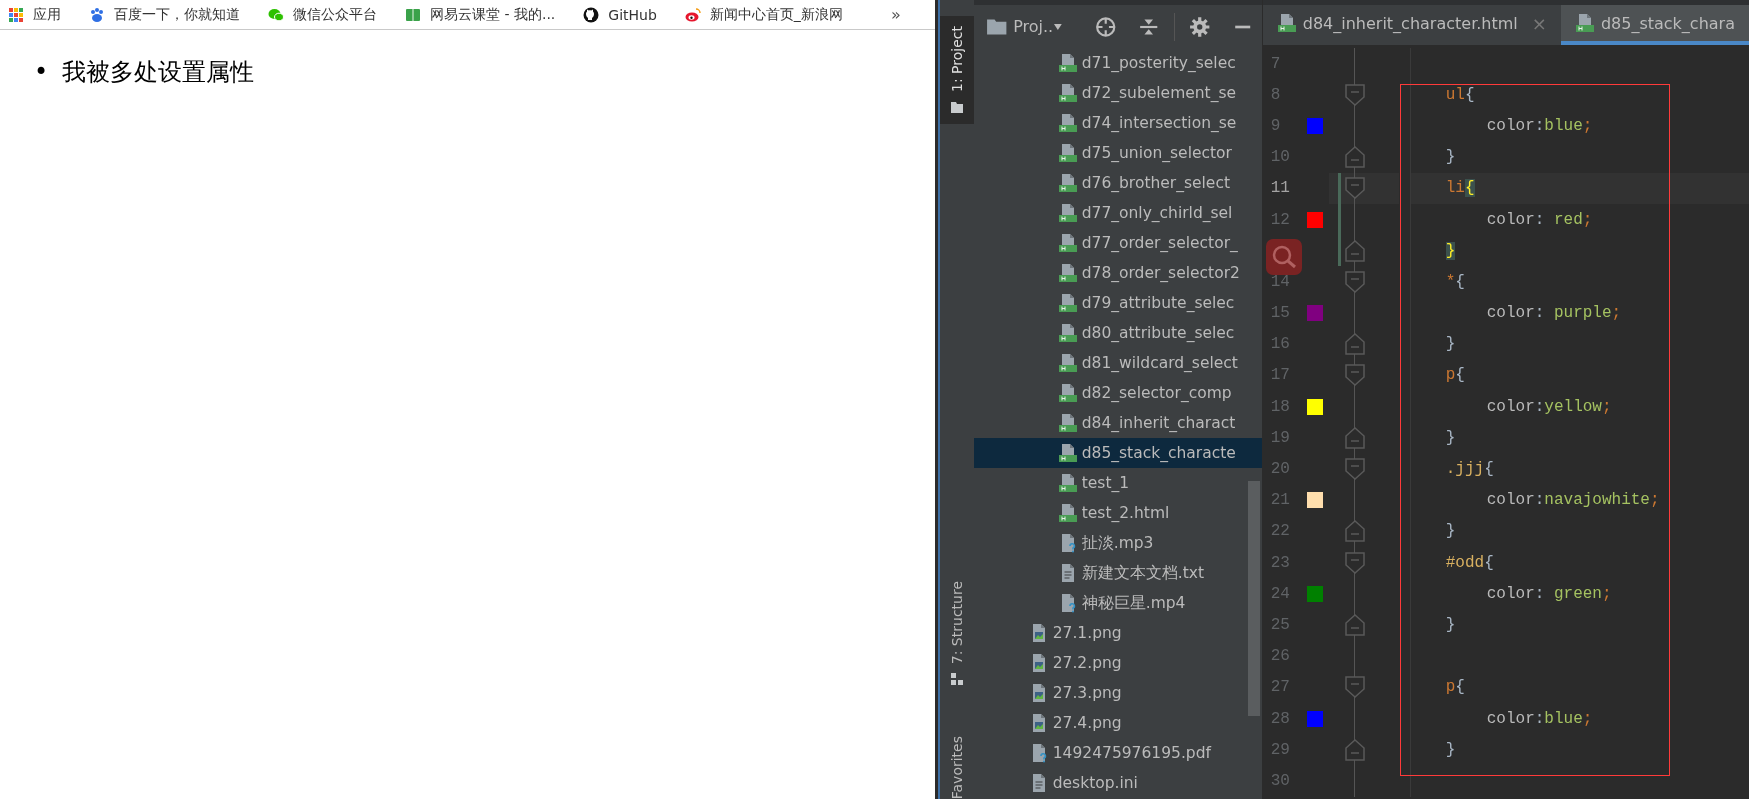 The height and width of the screenshot is (799, 1749). Describe the element at coordinates (1280, 344) in the screenshot. I see `line-number: 16` at that location.